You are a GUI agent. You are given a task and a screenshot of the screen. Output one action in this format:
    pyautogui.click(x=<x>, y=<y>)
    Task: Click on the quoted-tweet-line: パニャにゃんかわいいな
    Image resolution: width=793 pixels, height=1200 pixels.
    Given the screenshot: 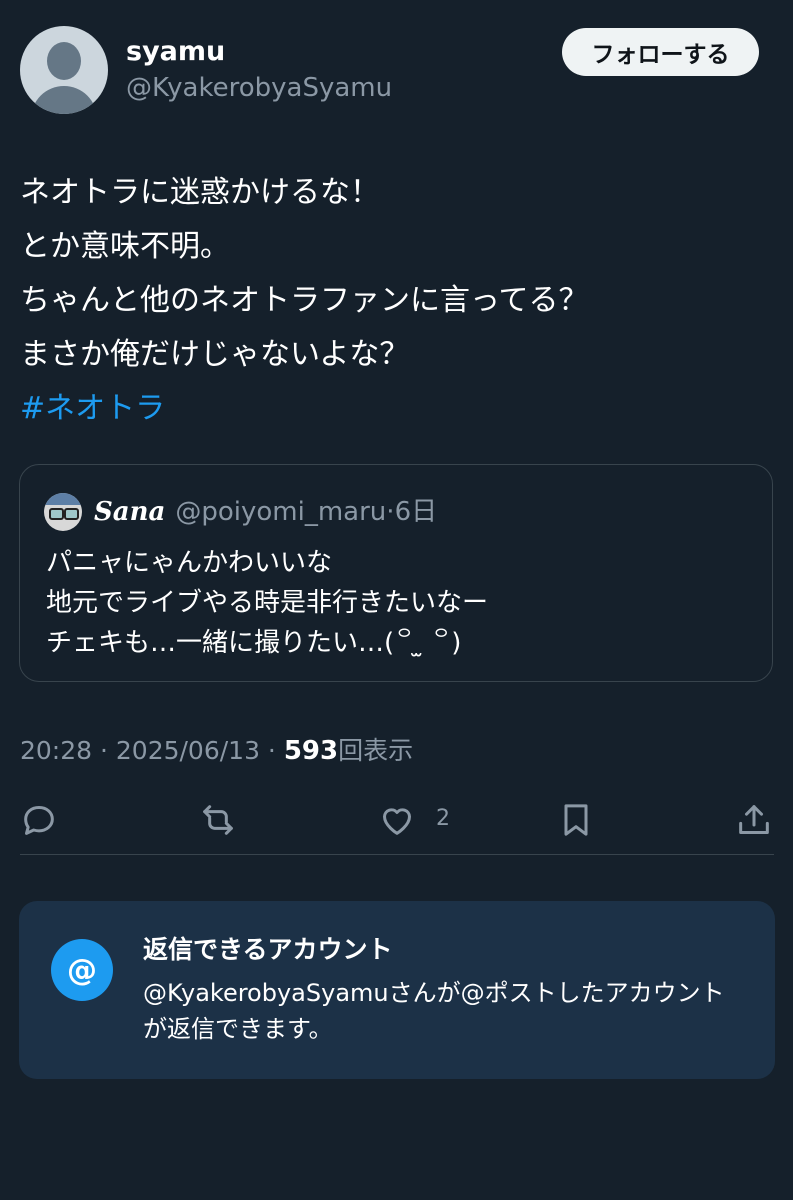 What is the action you would take?
    pyautogui.click(x=189, y=563)
    